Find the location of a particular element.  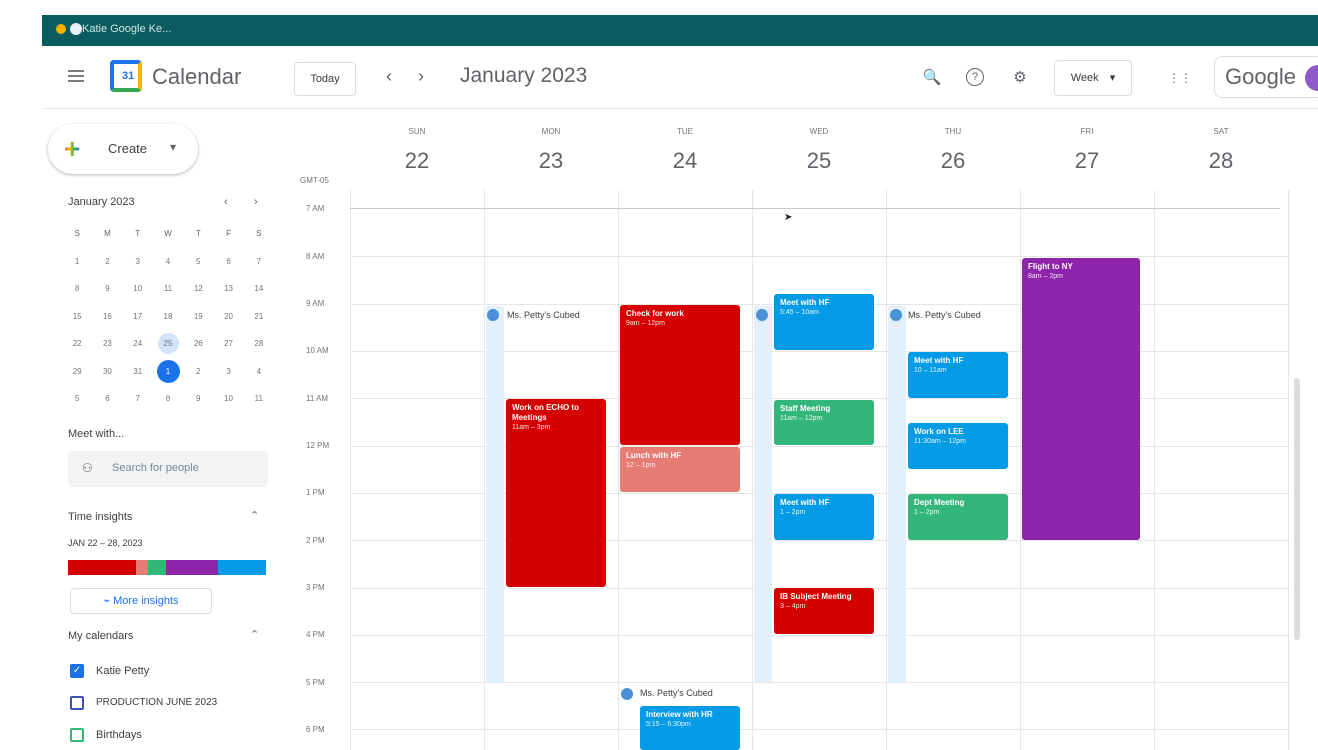

mini-day: 21 is located at coordinates (259, 317).